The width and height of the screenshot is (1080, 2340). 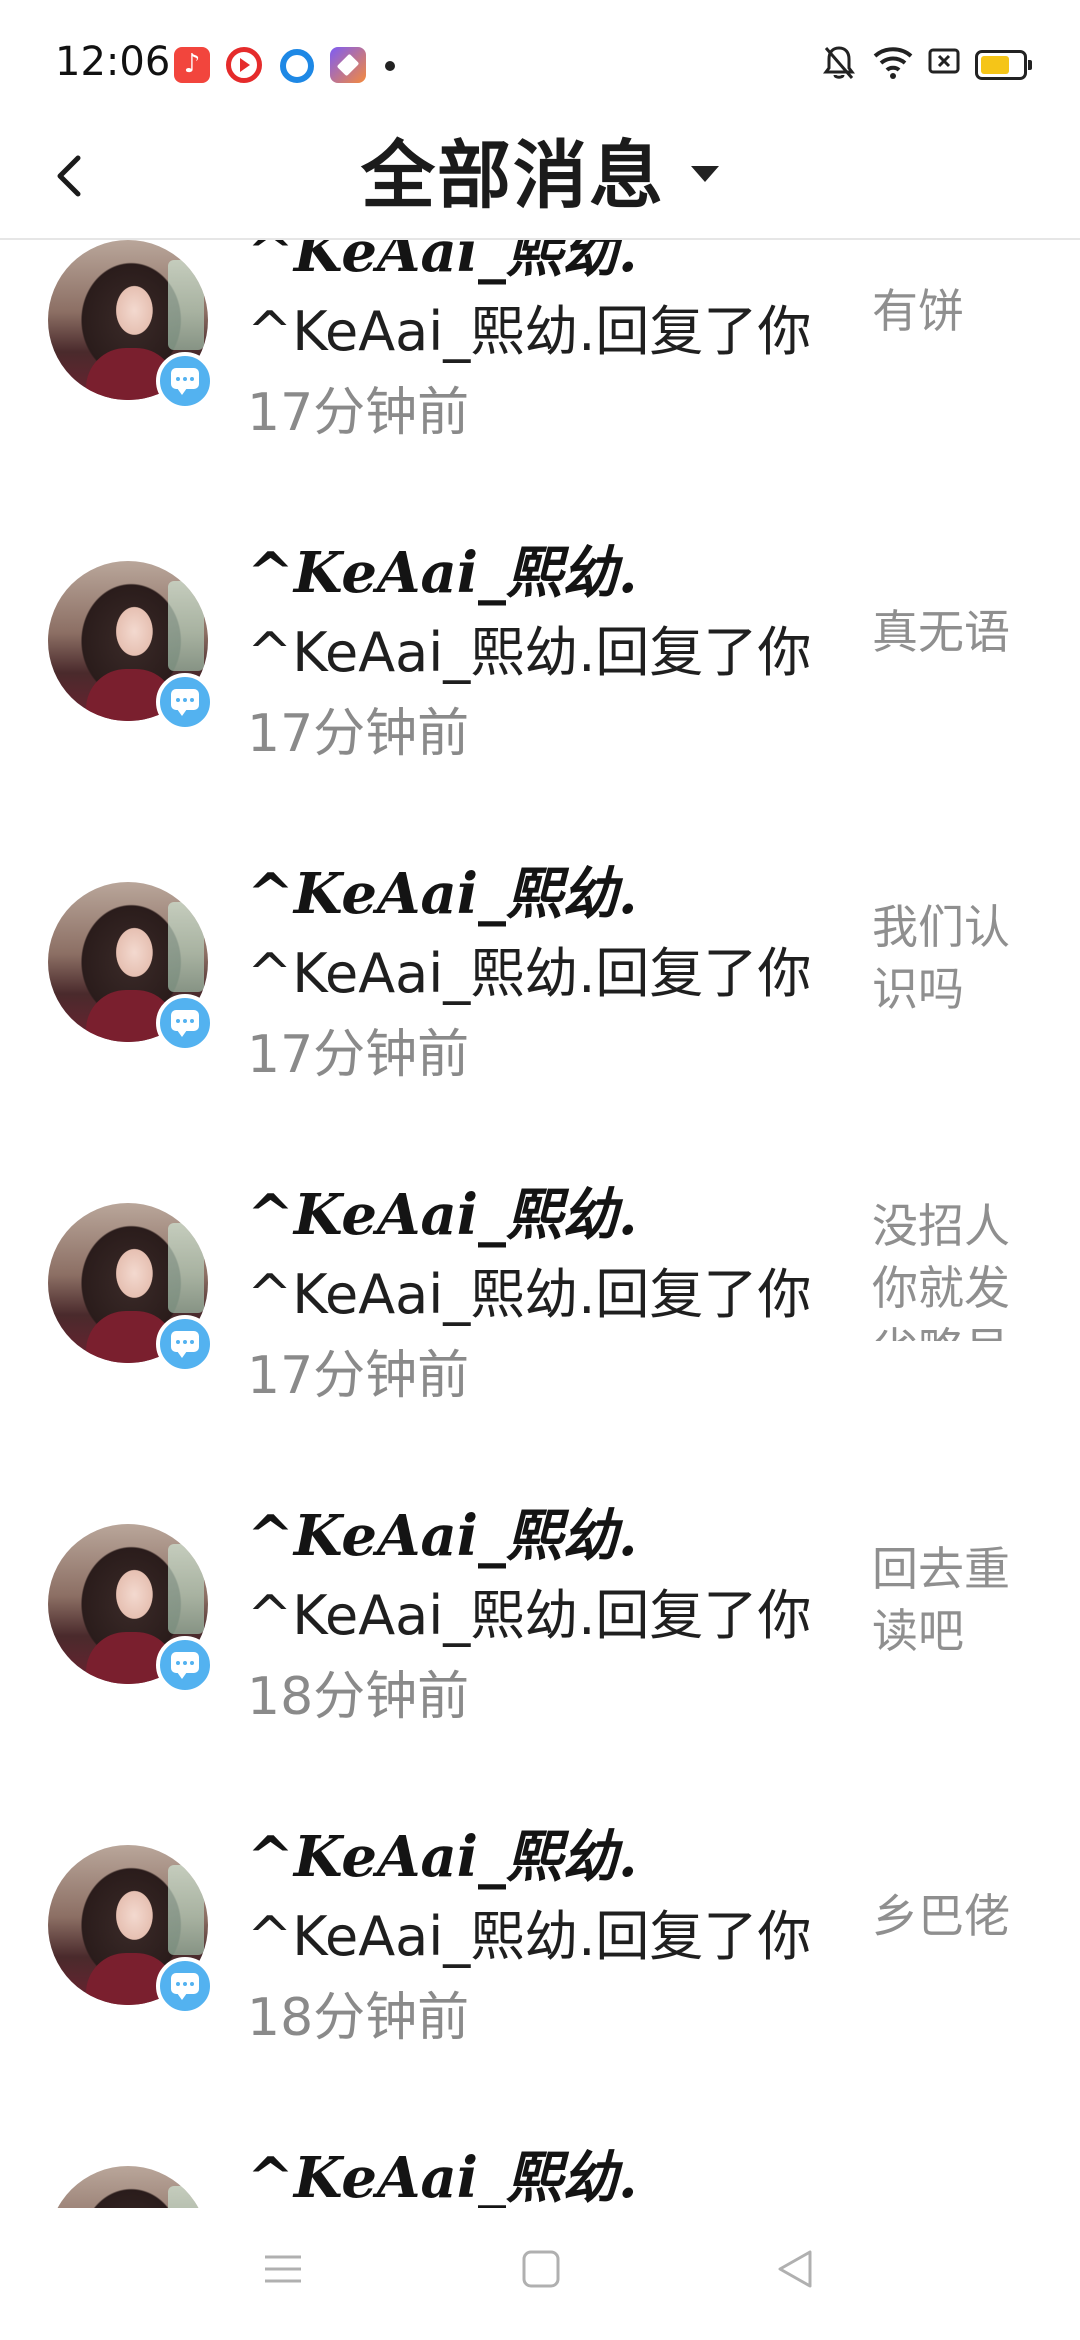 I want to click on message-preview: 乡巴佬, so click(x=941, y=1916).